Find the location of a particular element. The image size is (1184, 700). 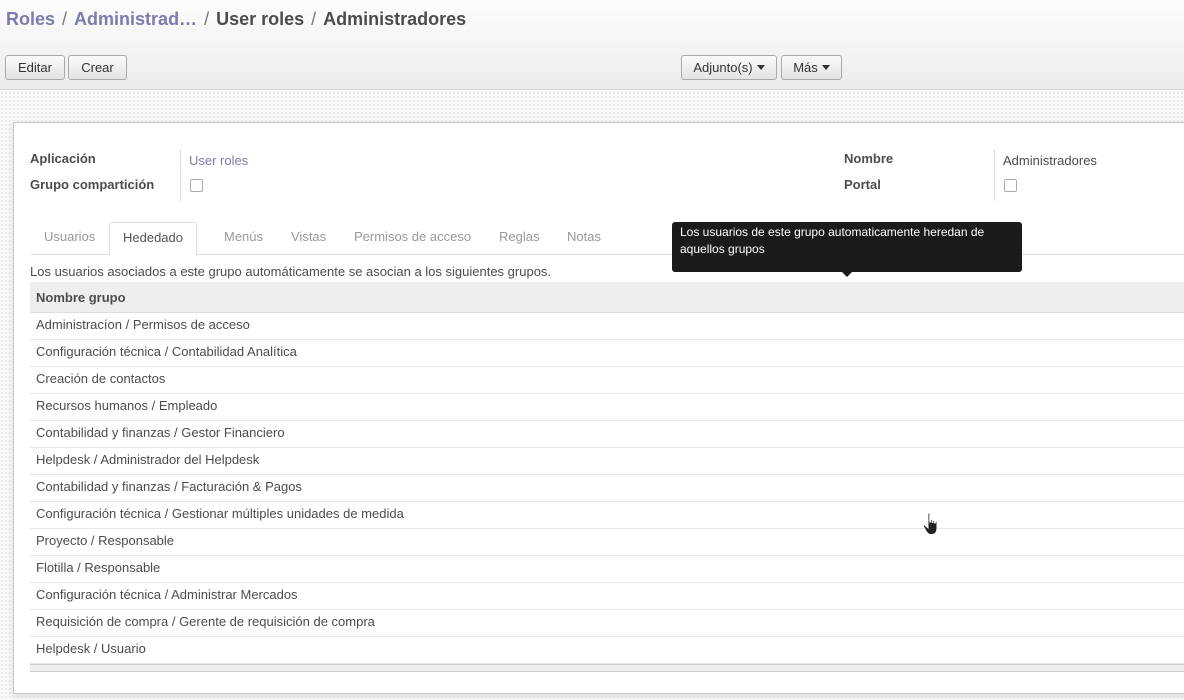

breadcrumb-item-current: Administradores is located at coordinates (395, 19).